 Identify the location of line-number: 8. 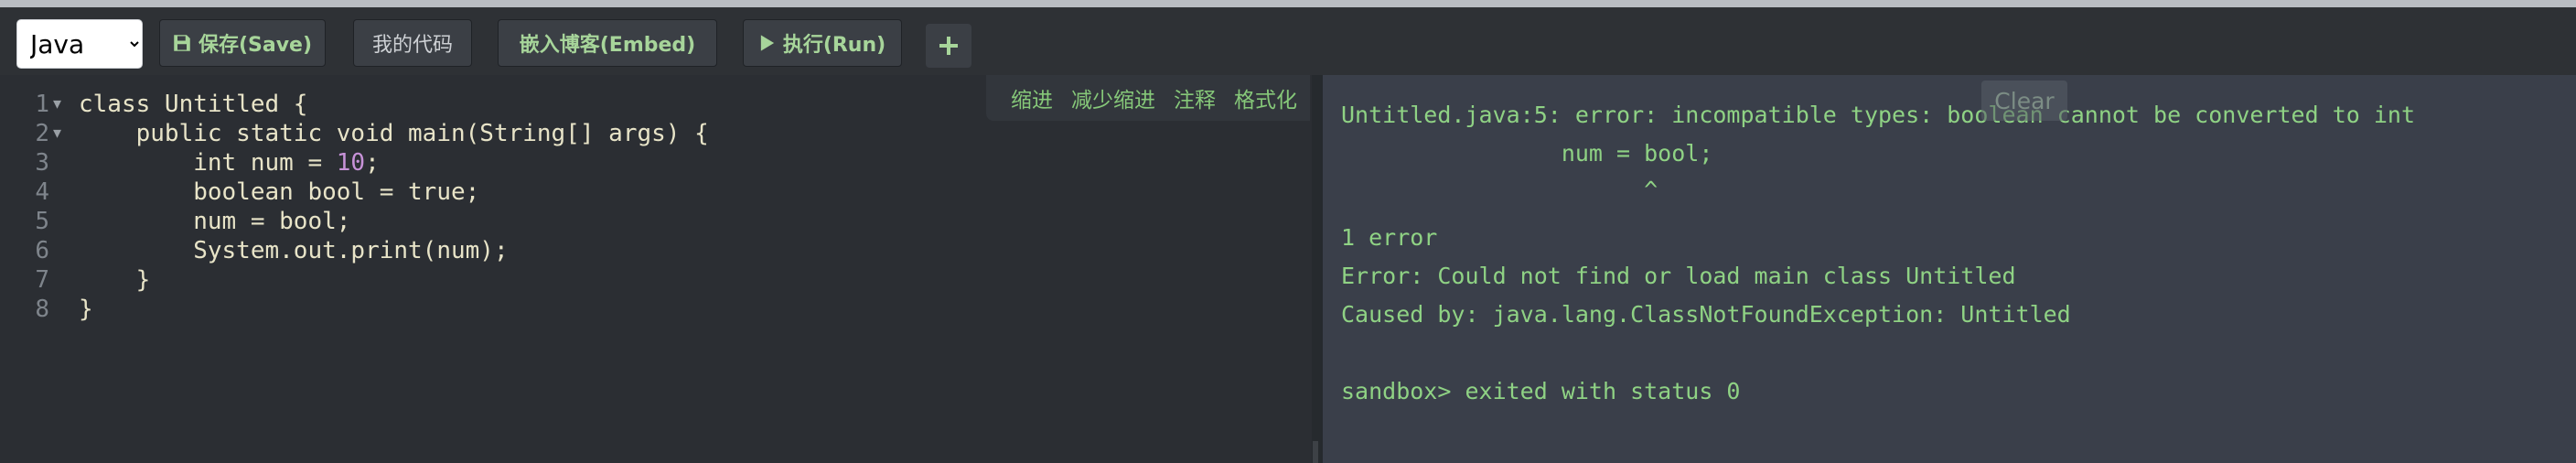
(42, 309).